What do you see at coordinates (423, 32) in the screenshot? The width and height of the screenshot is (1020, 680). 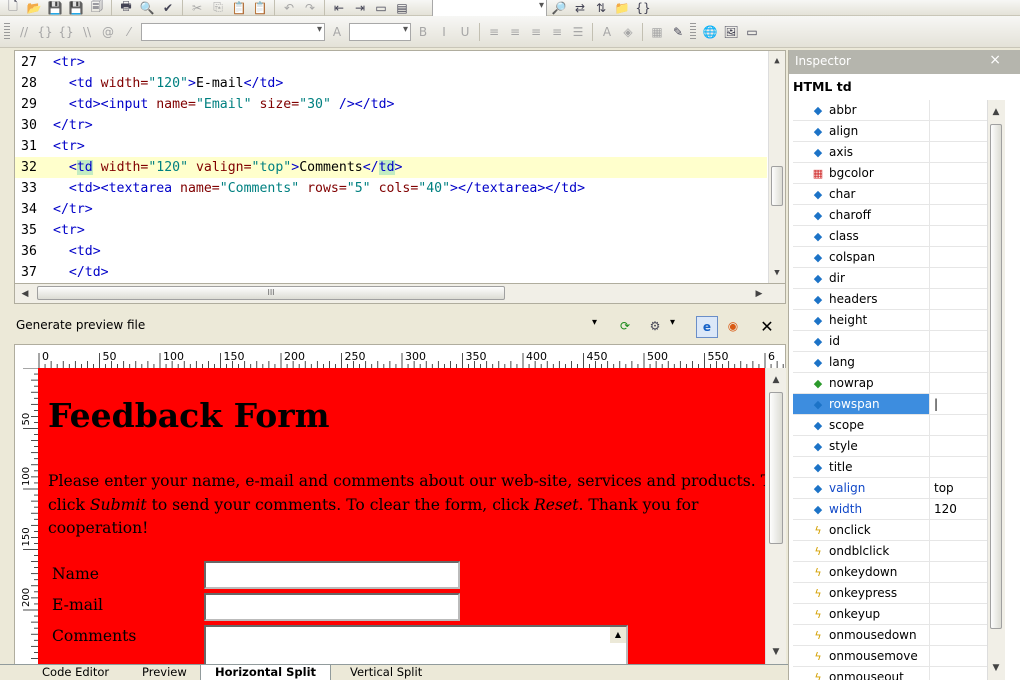 I see `bold-icon: B` at bounding box center [423, 32].